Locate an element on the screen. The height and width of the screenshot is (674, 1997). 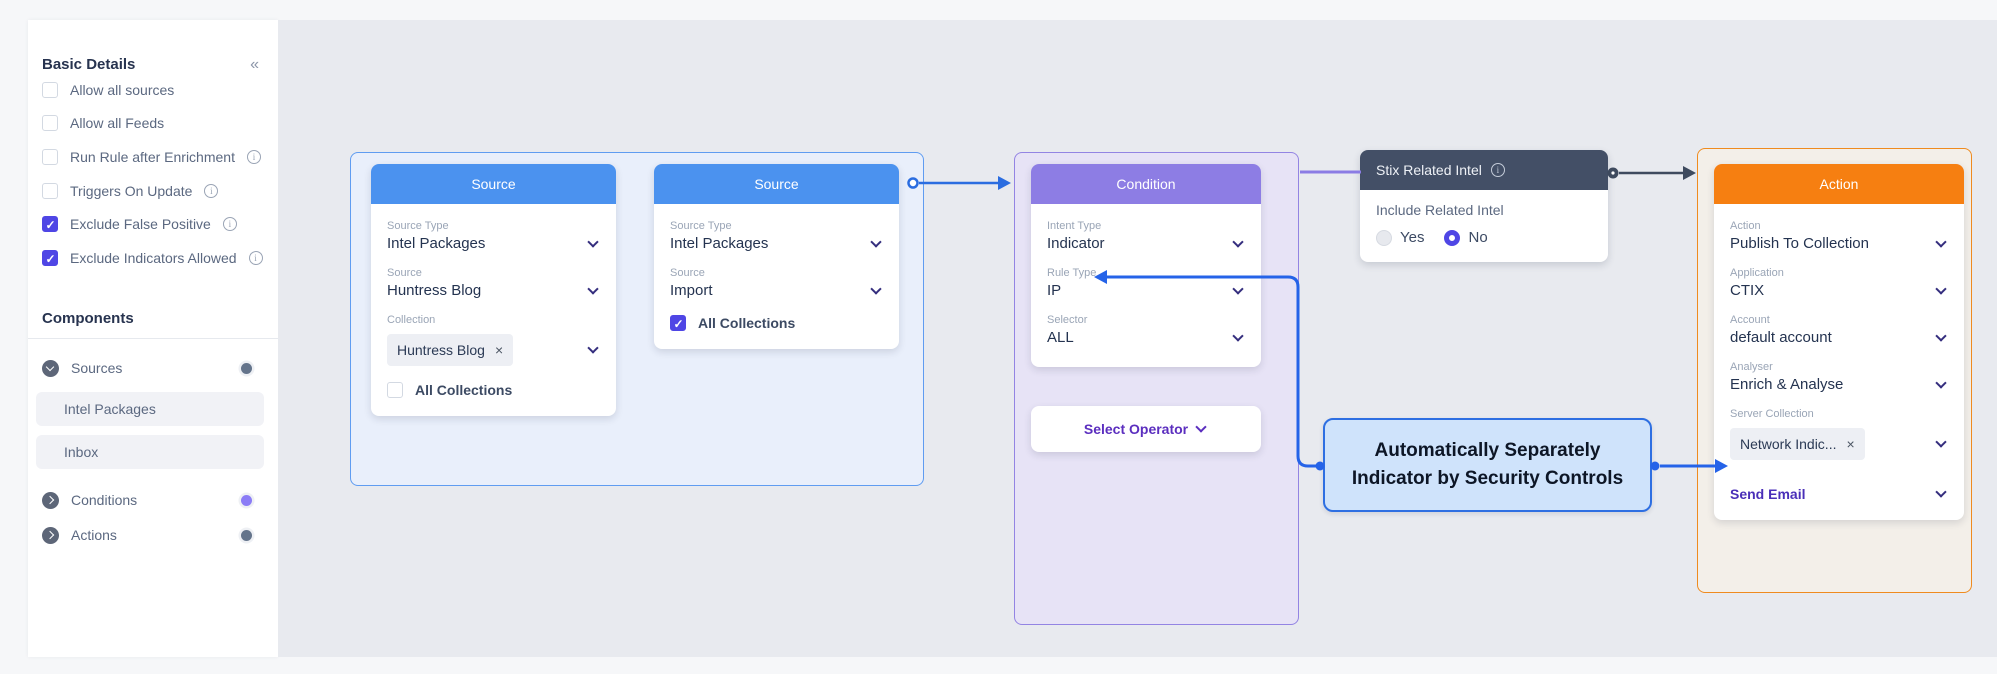
analyser-select: Enrich & Analyse is located at coordinates (1839, 384).